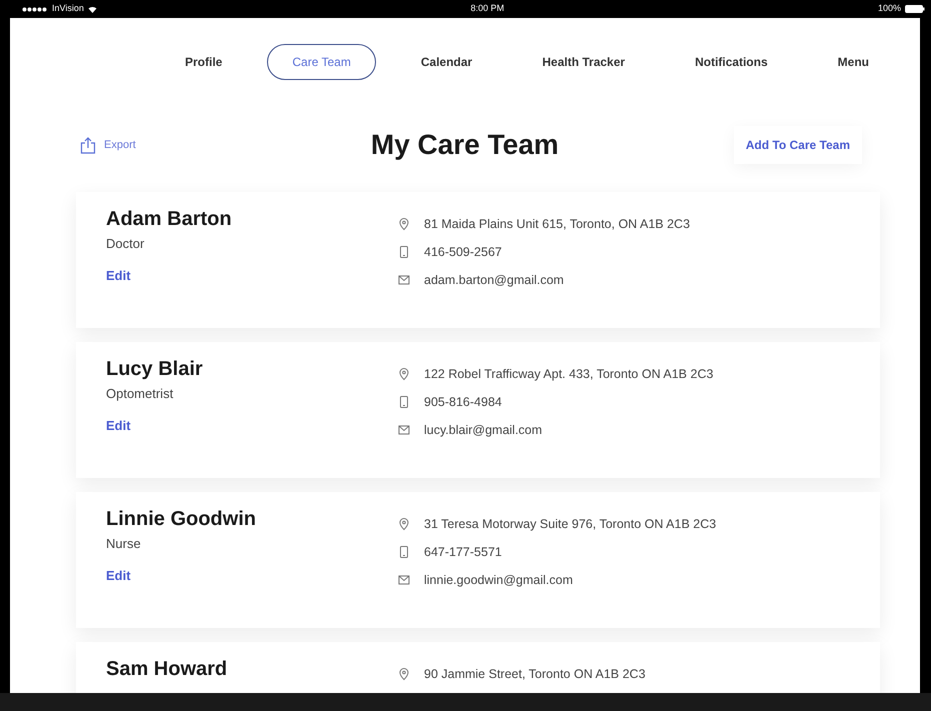 The image size is (931, 711). Describe the element at coordinates (68, 9) in the screenshot. I see `carrier-name: InVision` at that location.